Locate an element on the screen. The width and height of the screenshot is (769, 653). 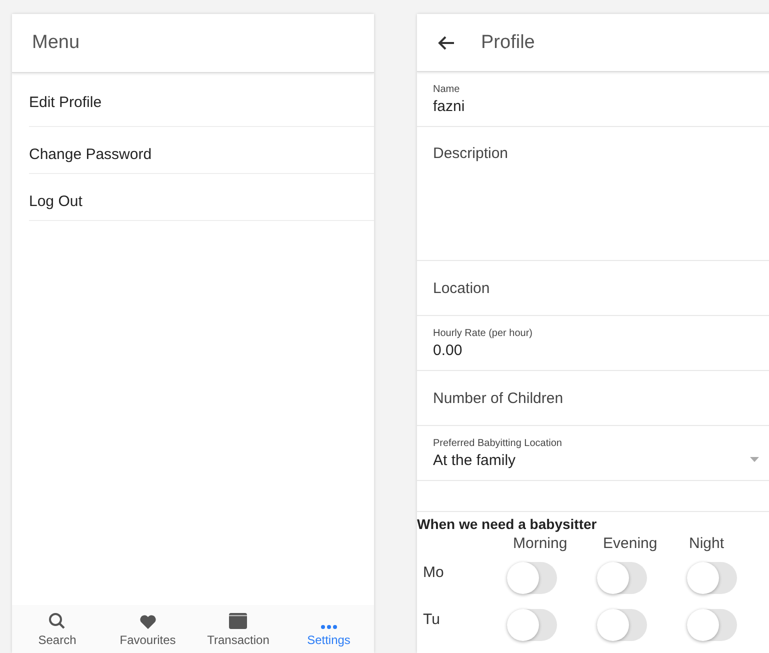
column-header: Evening is located at coordinates (630, 543).